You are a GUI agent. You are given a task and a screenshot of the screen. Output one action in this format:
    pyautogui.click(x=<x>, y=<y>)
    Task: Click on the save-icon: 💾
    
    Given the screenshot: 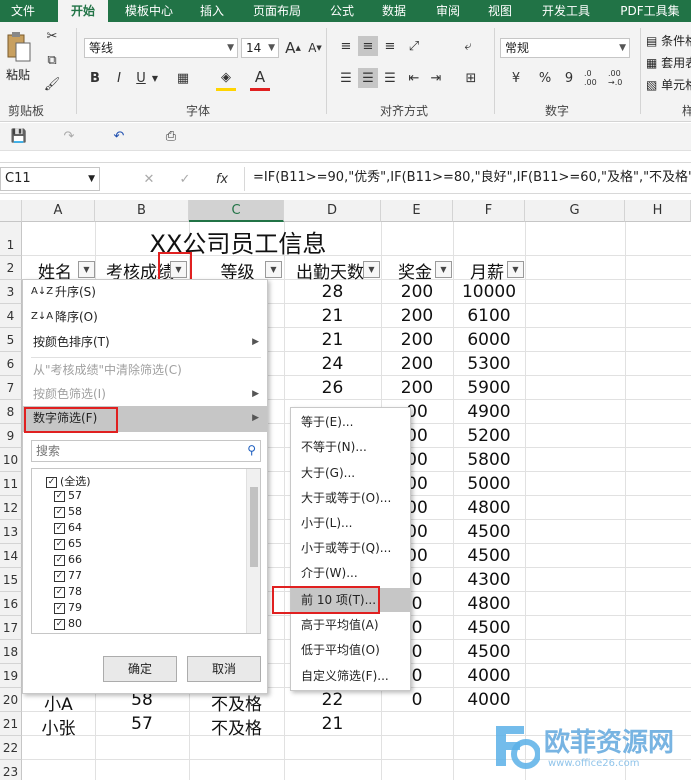 What is the action you would take?
    pyautogui.click(x=19, y=136)
    